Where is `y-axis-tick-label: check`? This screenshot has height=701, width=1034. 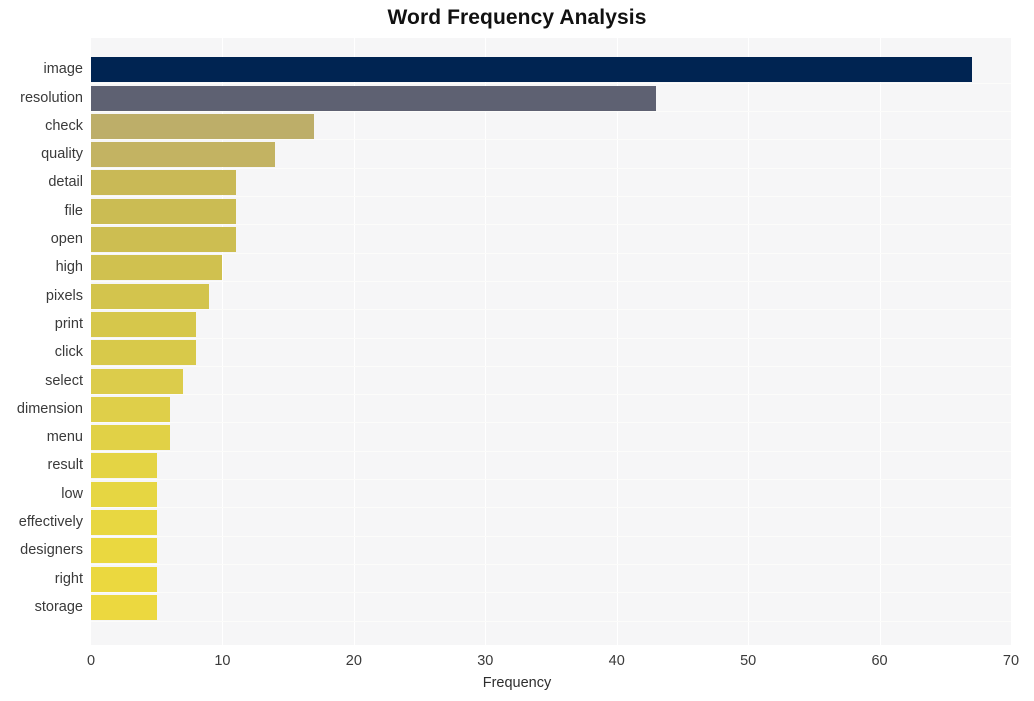
y-axis-tick-label: check is located at coordinates (64, 126).